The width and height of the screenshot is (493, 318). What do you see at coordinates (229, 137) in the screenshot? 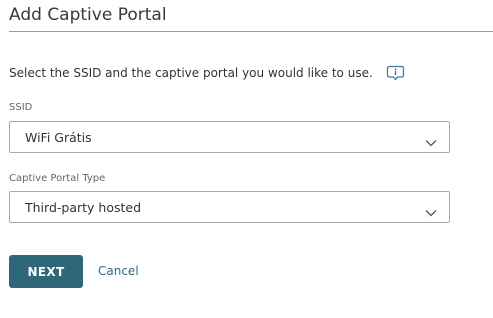
I see `ssid-select: WiFi Grátis` at bounding box center [229, 137].